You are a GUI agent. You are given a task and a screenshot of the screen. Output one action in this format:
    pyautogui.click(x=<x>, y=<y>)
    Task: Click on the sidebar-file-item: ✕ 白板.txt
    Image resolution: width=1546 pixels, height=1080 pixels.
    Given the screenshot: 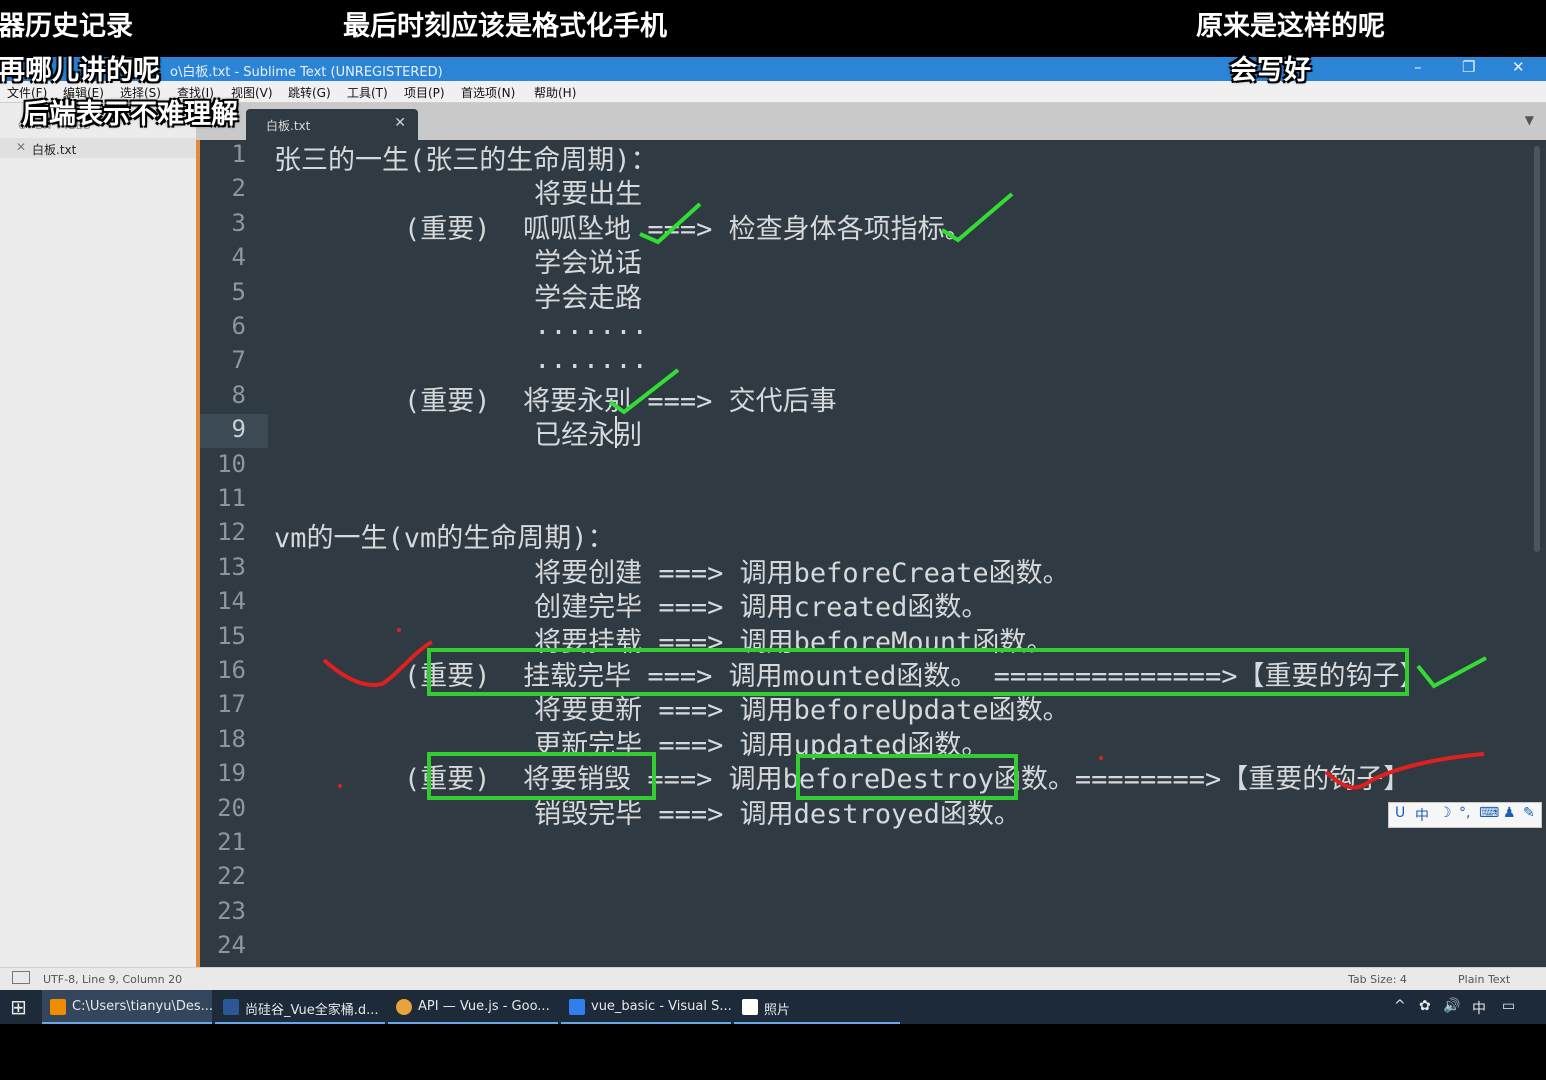 What is the action you would take?
    pyautogui.click(x=98, y=148)
    